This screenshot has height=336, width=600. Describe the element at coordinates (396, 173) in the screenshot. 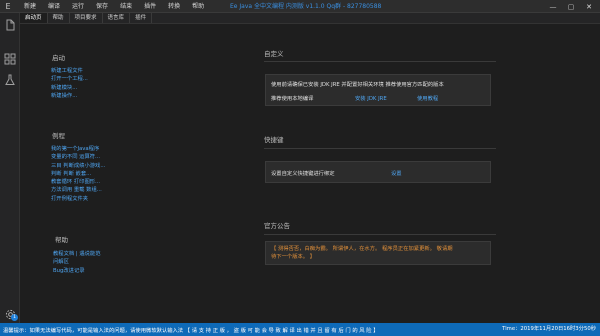

I see `shortcut-settings-link: 设置` at that location.